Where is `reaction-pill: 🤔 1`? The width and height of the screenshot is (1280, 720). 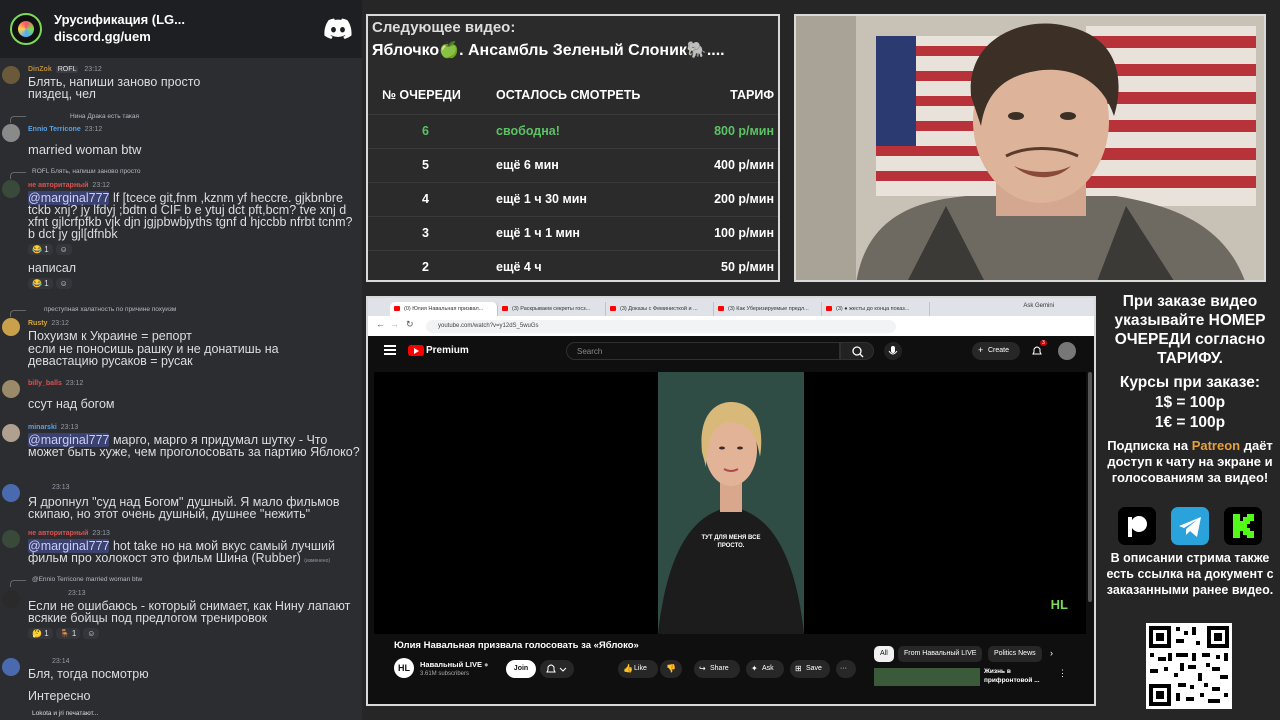
reaction-pill: 🤔 1 is located at coordinates (40, 633).